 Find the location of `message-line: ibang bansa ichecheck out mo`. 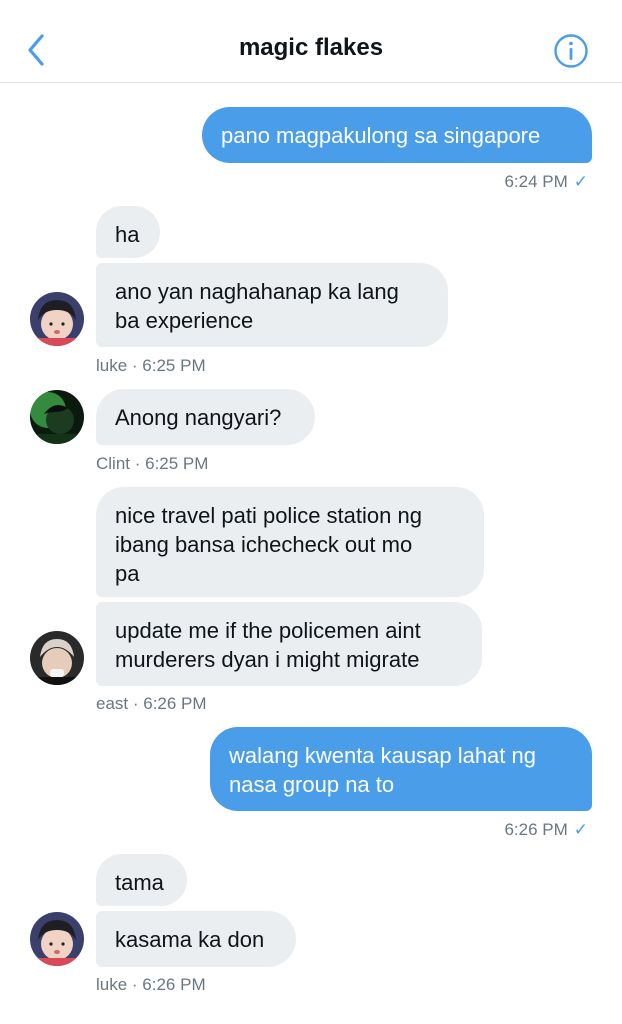

message-line: ibang bansa ichecheck out mo is located at coordinates (264, 544).